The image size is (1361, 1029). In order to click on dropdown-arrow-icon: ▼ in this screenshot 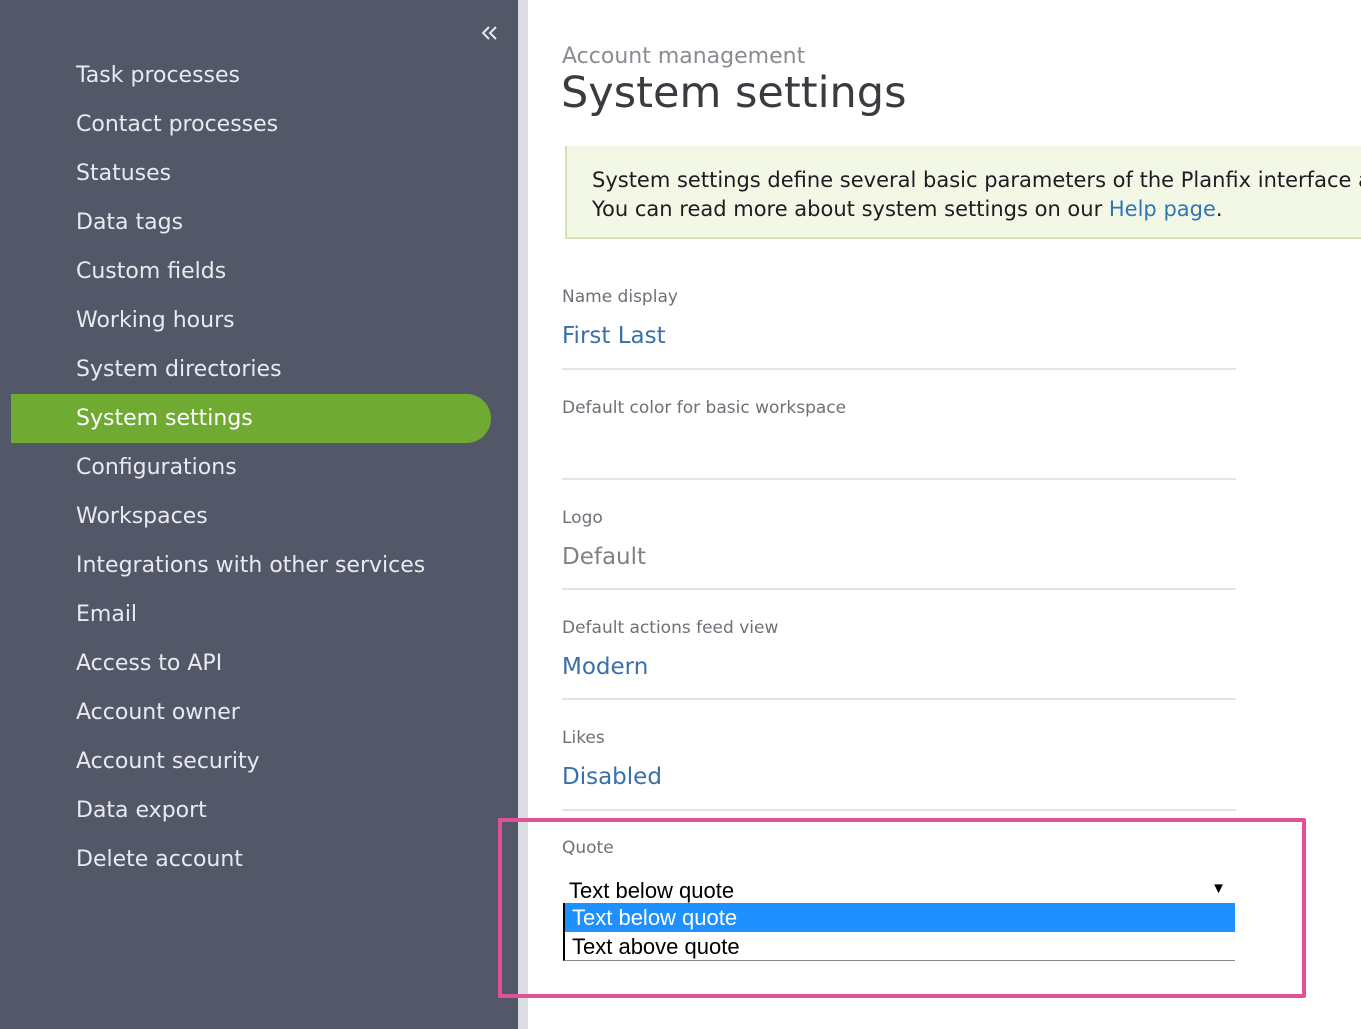, I will do `click(1218, 888)`.